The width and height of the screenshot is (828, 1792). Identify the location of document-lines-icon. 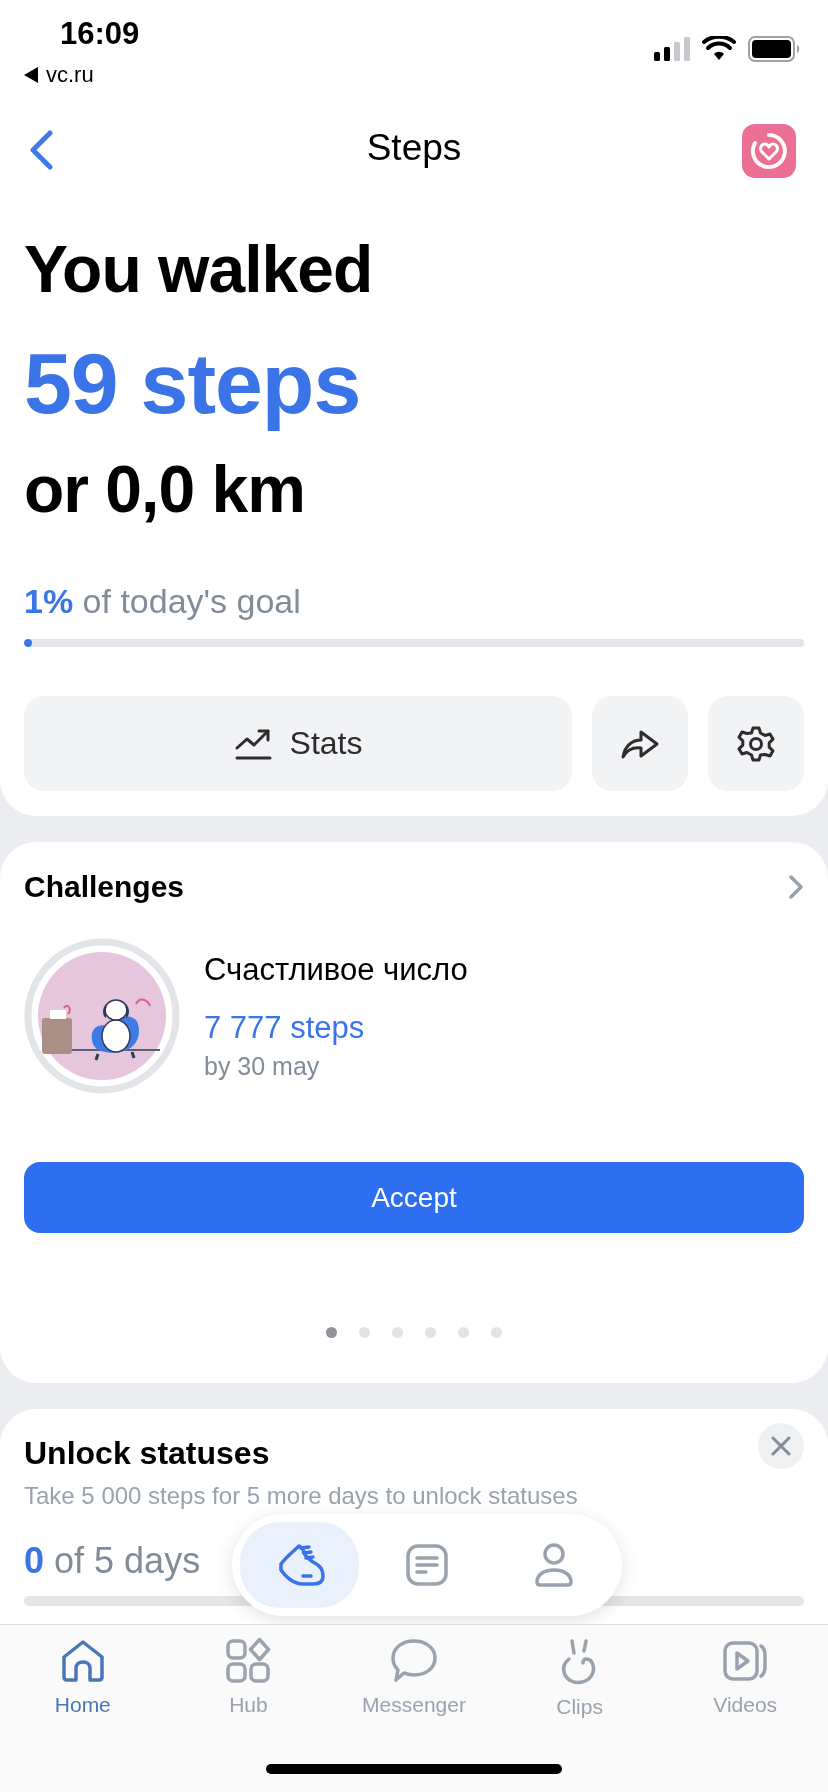
(427, 1565).